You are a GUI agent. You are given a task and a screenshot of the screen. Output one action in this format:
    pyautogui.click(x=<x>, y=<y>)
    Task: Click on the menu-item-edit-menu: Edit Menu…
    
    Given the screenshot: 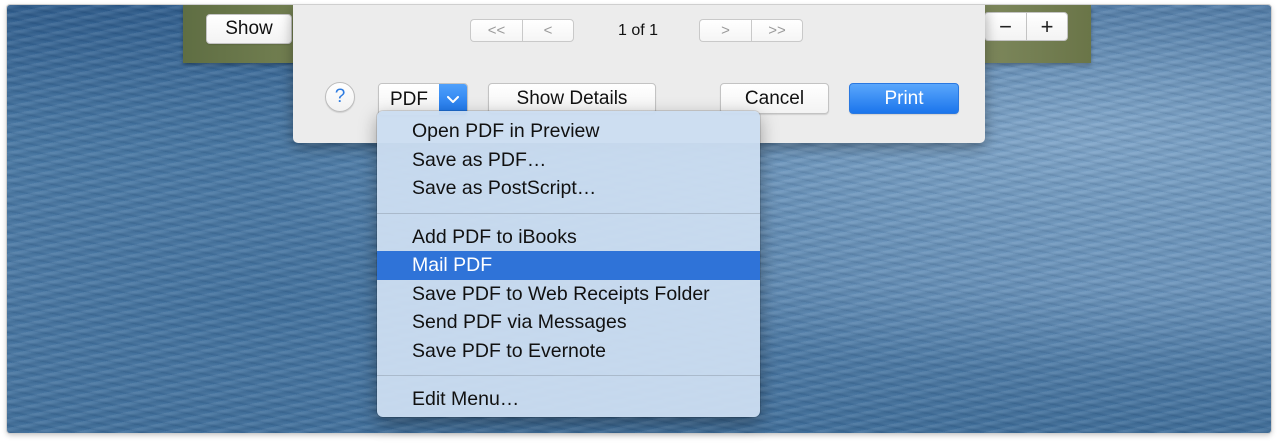 What is the action you would take?
    pyautogui.click(x=568, y=399)
    